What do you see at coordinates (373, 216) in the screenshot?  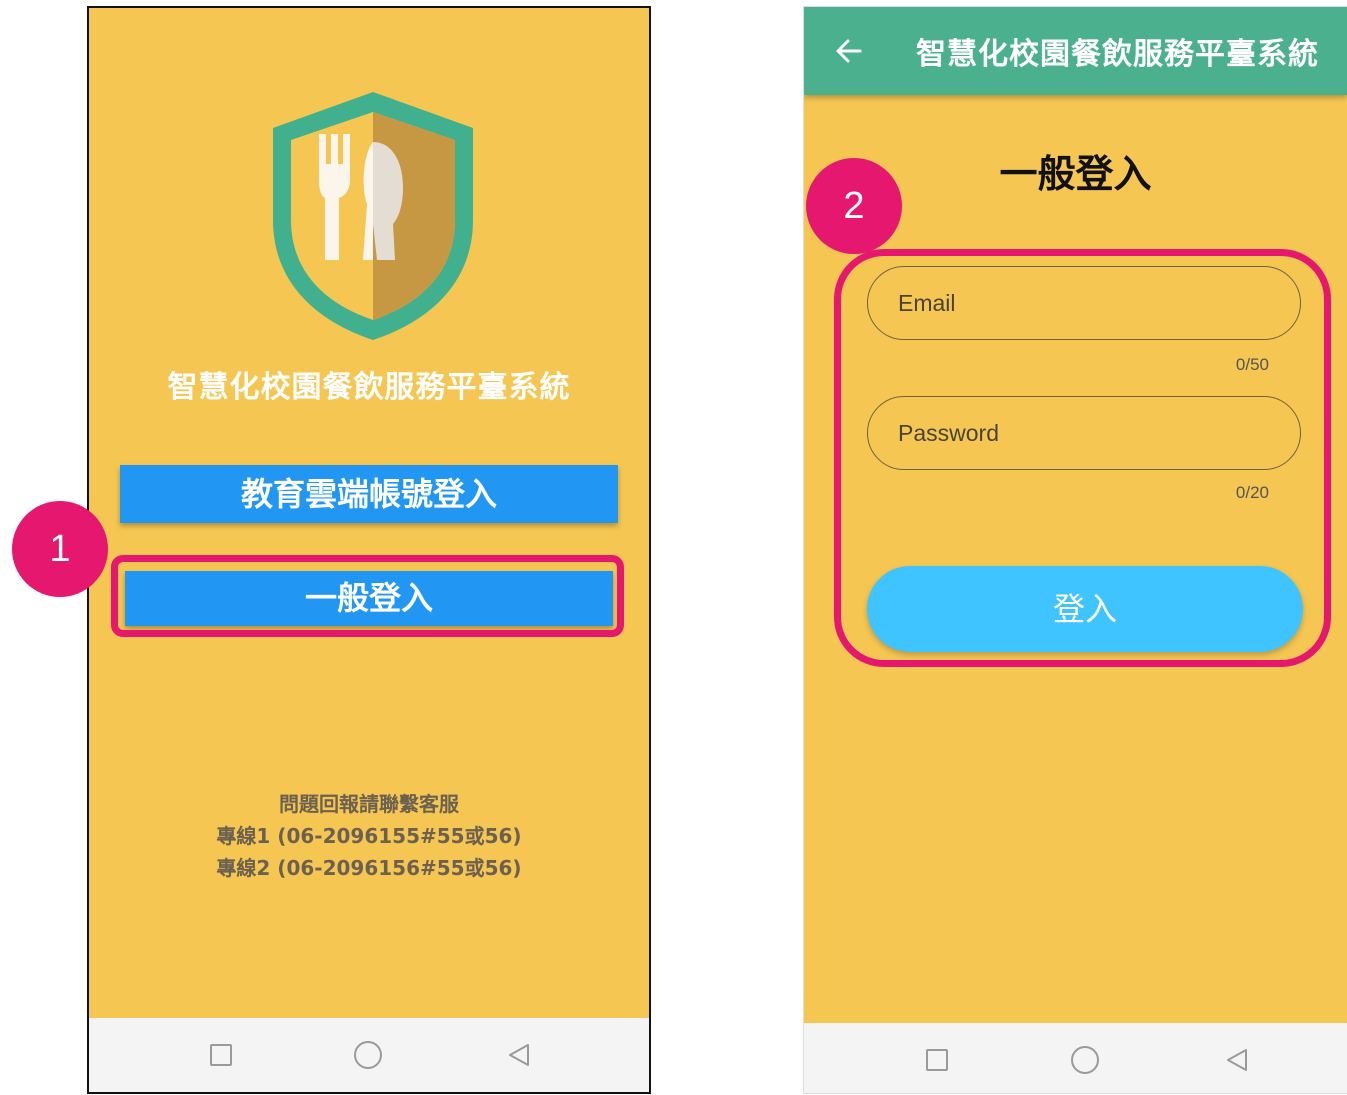 I see `shield-fork-knife-logo` at bounding box center [373, 216].